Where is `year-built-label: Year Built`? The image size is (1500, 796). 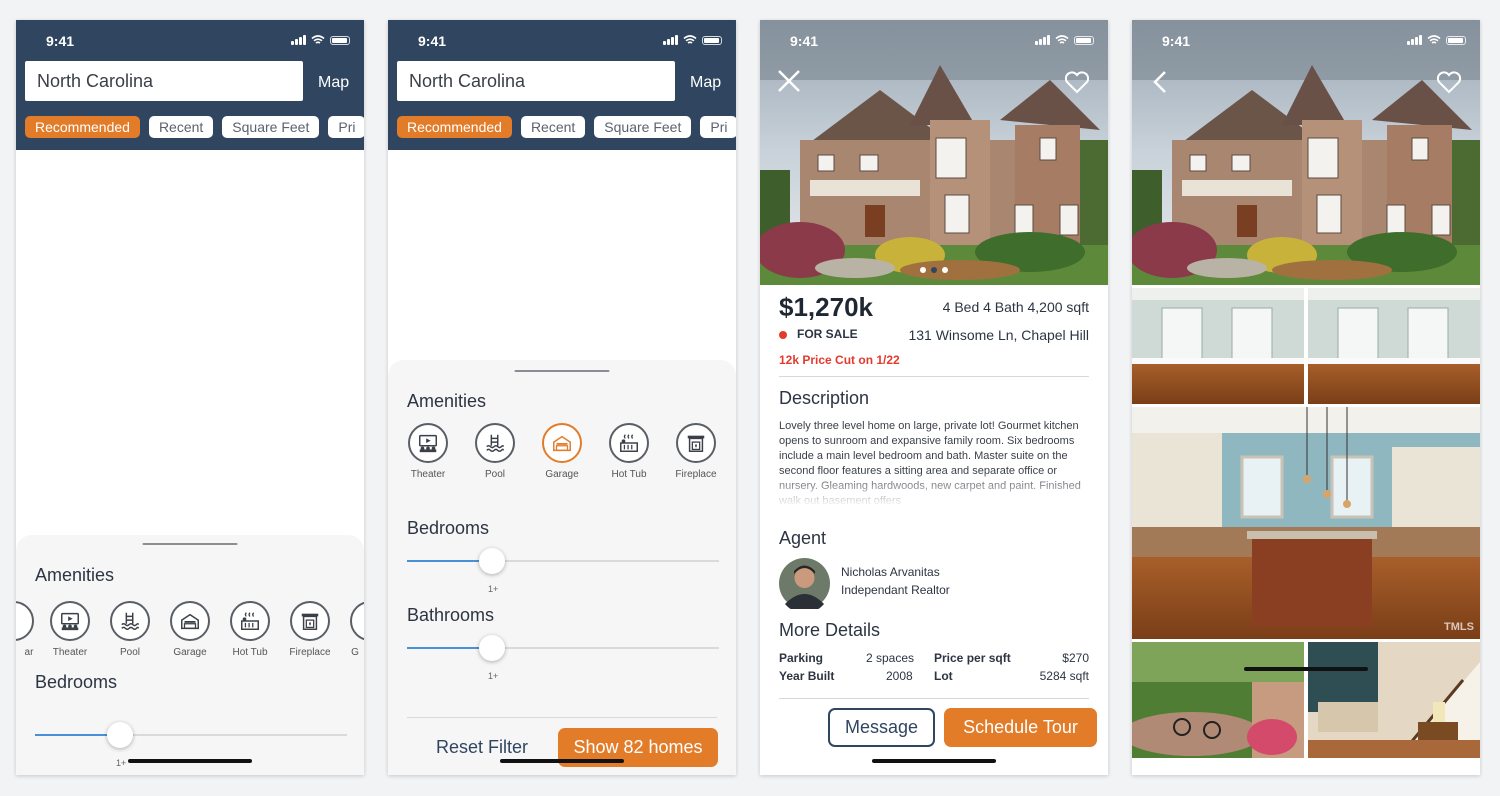 year-built-label: Year Built is located at coordinates (807, 676).